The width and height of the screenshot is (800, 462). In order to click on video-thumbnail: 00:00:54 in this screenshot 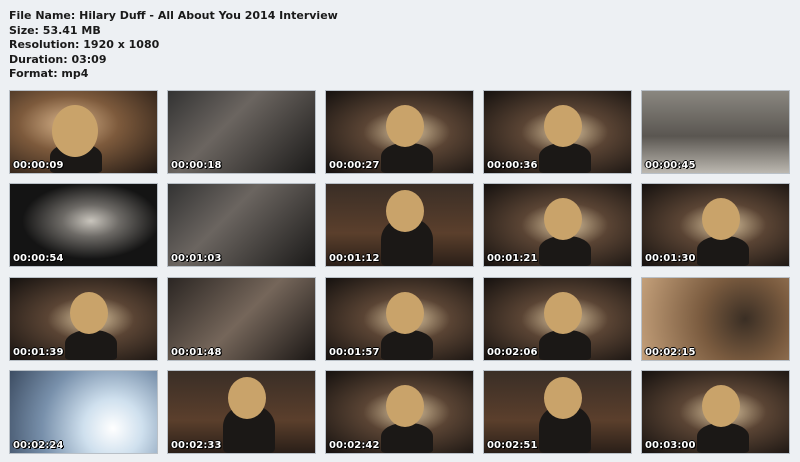, I will do `click(83, 225)`.